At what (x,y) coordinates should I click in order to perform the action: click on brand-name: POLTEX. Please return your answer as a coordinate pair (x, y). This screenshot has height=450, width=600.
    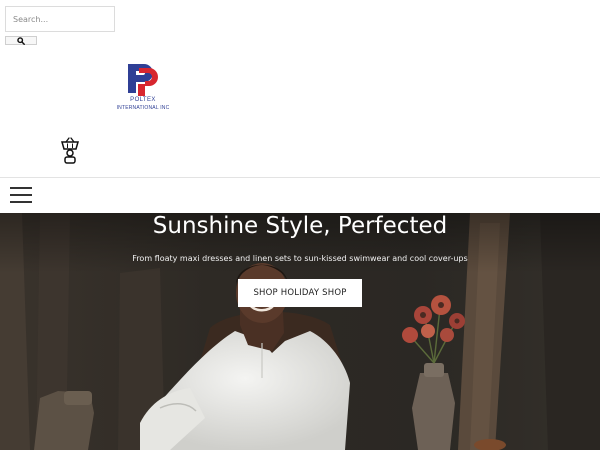
    Looking at the image, I should click on (143, 100).